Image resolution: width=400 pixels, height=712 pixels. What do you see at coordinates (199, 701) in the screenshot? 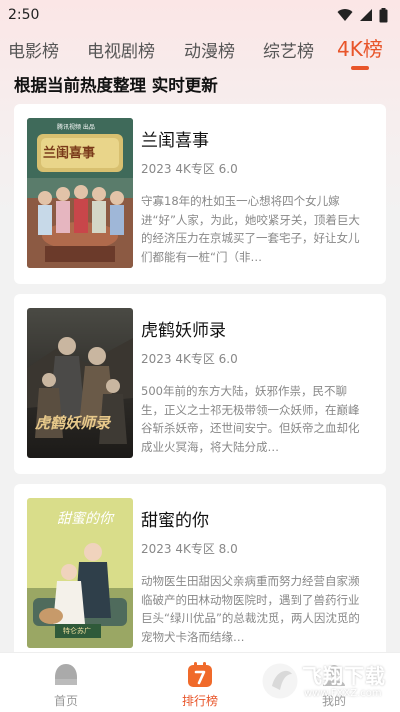
I see `nav-ranking-label: 排行榜` at bounding box center [199, 701].